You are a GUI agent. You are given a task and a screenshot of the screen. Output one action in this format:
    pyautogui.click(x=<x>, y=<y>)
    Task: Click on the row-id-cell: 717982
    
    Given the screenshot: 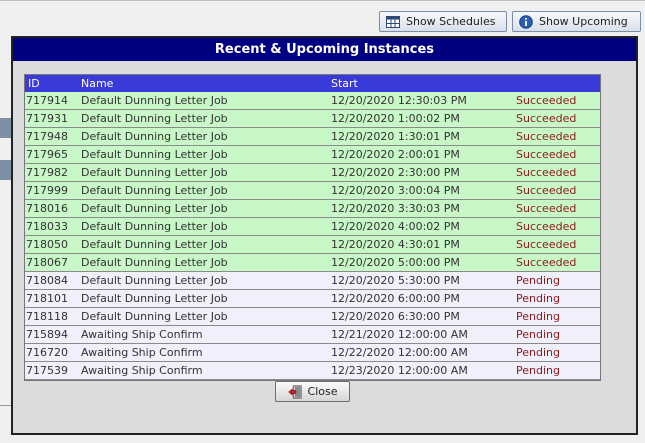 What is the action you would take?
    pyautogui.click(x=47, y=172)
    